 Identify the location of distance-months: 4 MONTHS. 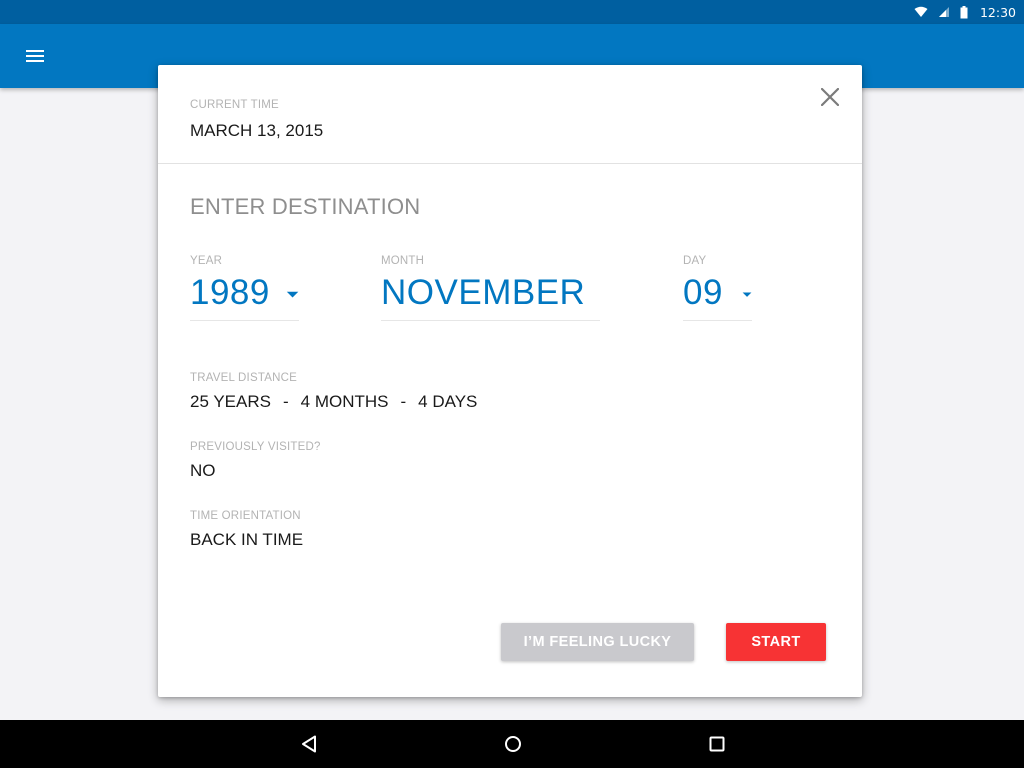
(344, 401).